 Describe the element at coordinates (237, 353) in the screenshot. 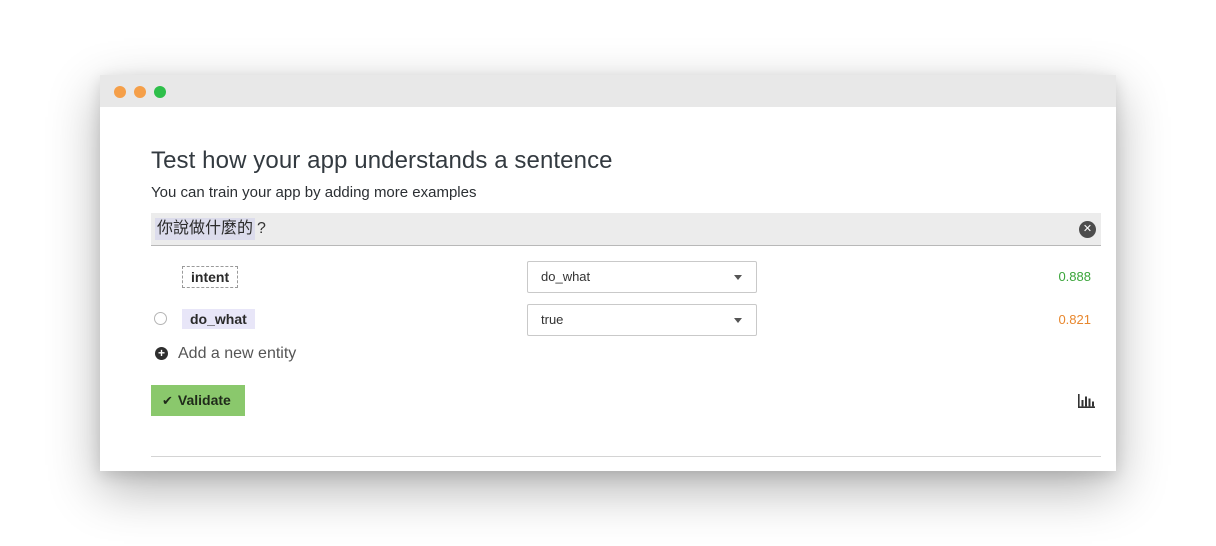

I see `add-entity-label: Add a new entity` at that location.